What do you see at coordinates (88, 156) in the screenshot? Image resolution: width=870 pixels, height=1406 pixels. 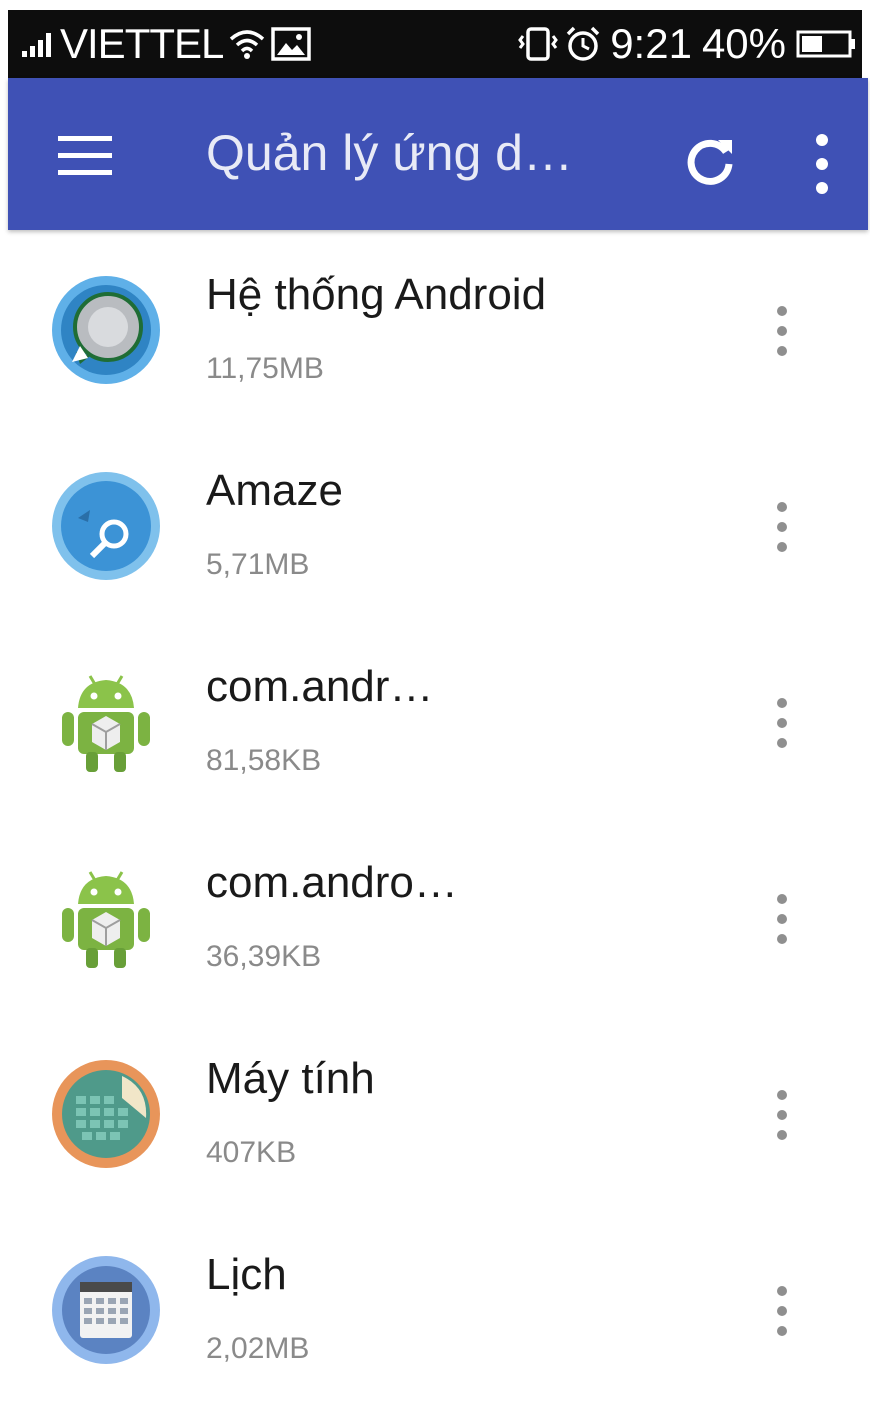 I see `menu-icon` at bounding box center [88, 156].